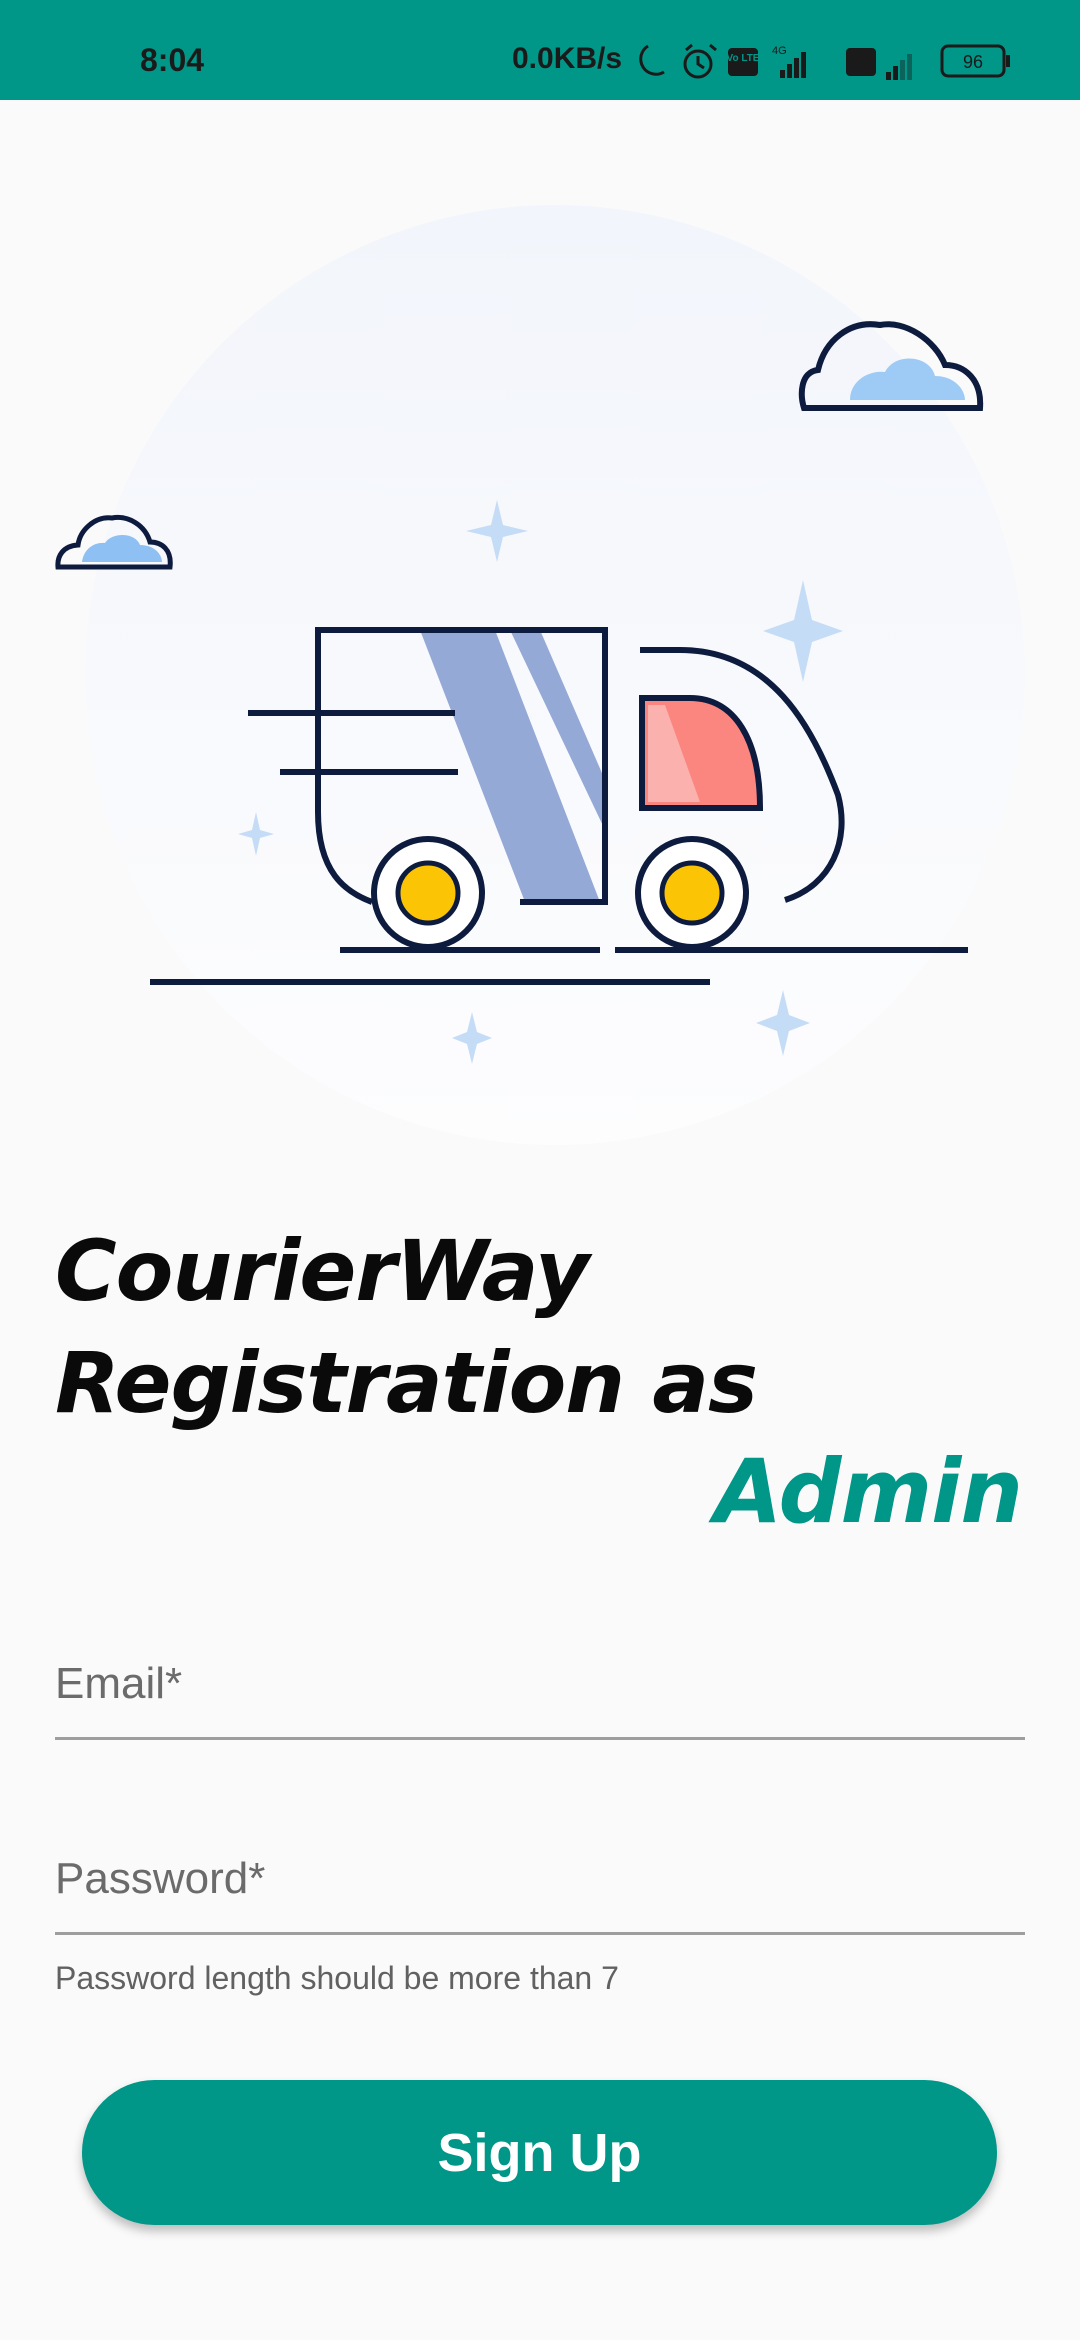 The width and height of the screenshot is (1080, 2340). I want to click on sign-up-button: Sign Up, so click(539, 2152).